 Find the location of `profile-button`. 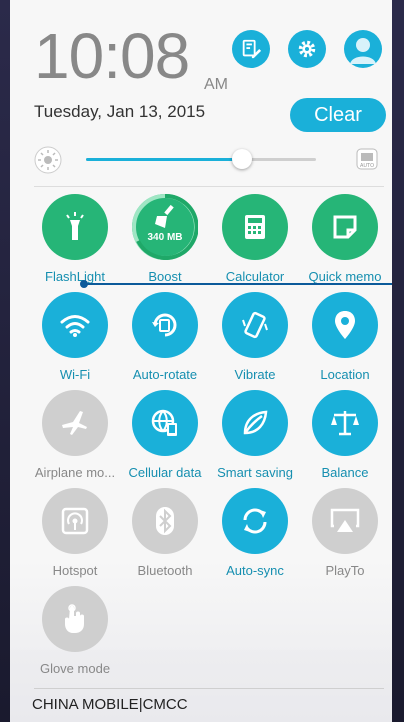

profile-button is located at coordinates (363, 49).